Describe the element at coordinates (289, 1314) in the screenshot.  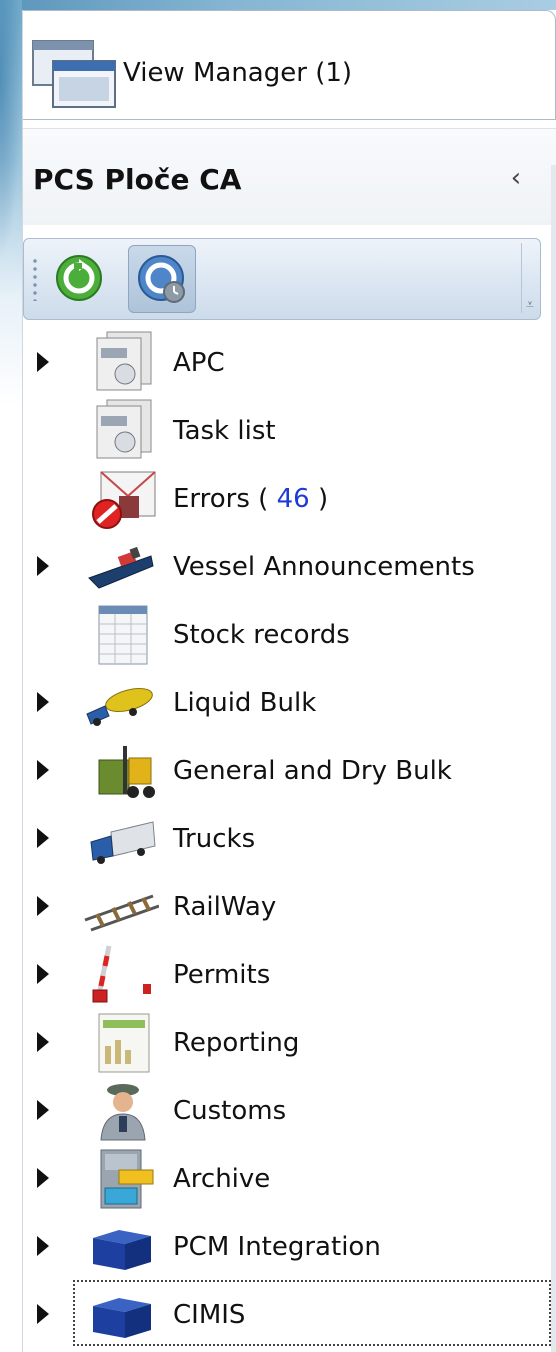
I see `tree-item-cimis: CIMIS` at that location.